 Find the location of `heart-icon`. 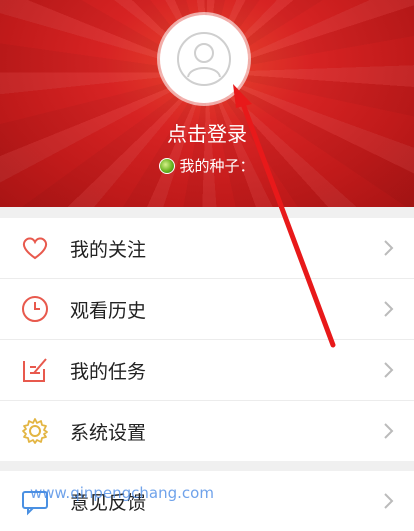

heart-icon is located at coordinates (35, 248).